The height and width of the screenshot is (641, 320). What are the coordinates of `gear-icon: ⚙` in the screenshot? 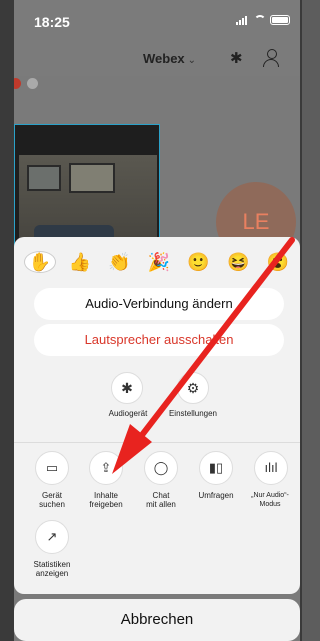 It's located at (193, 388).